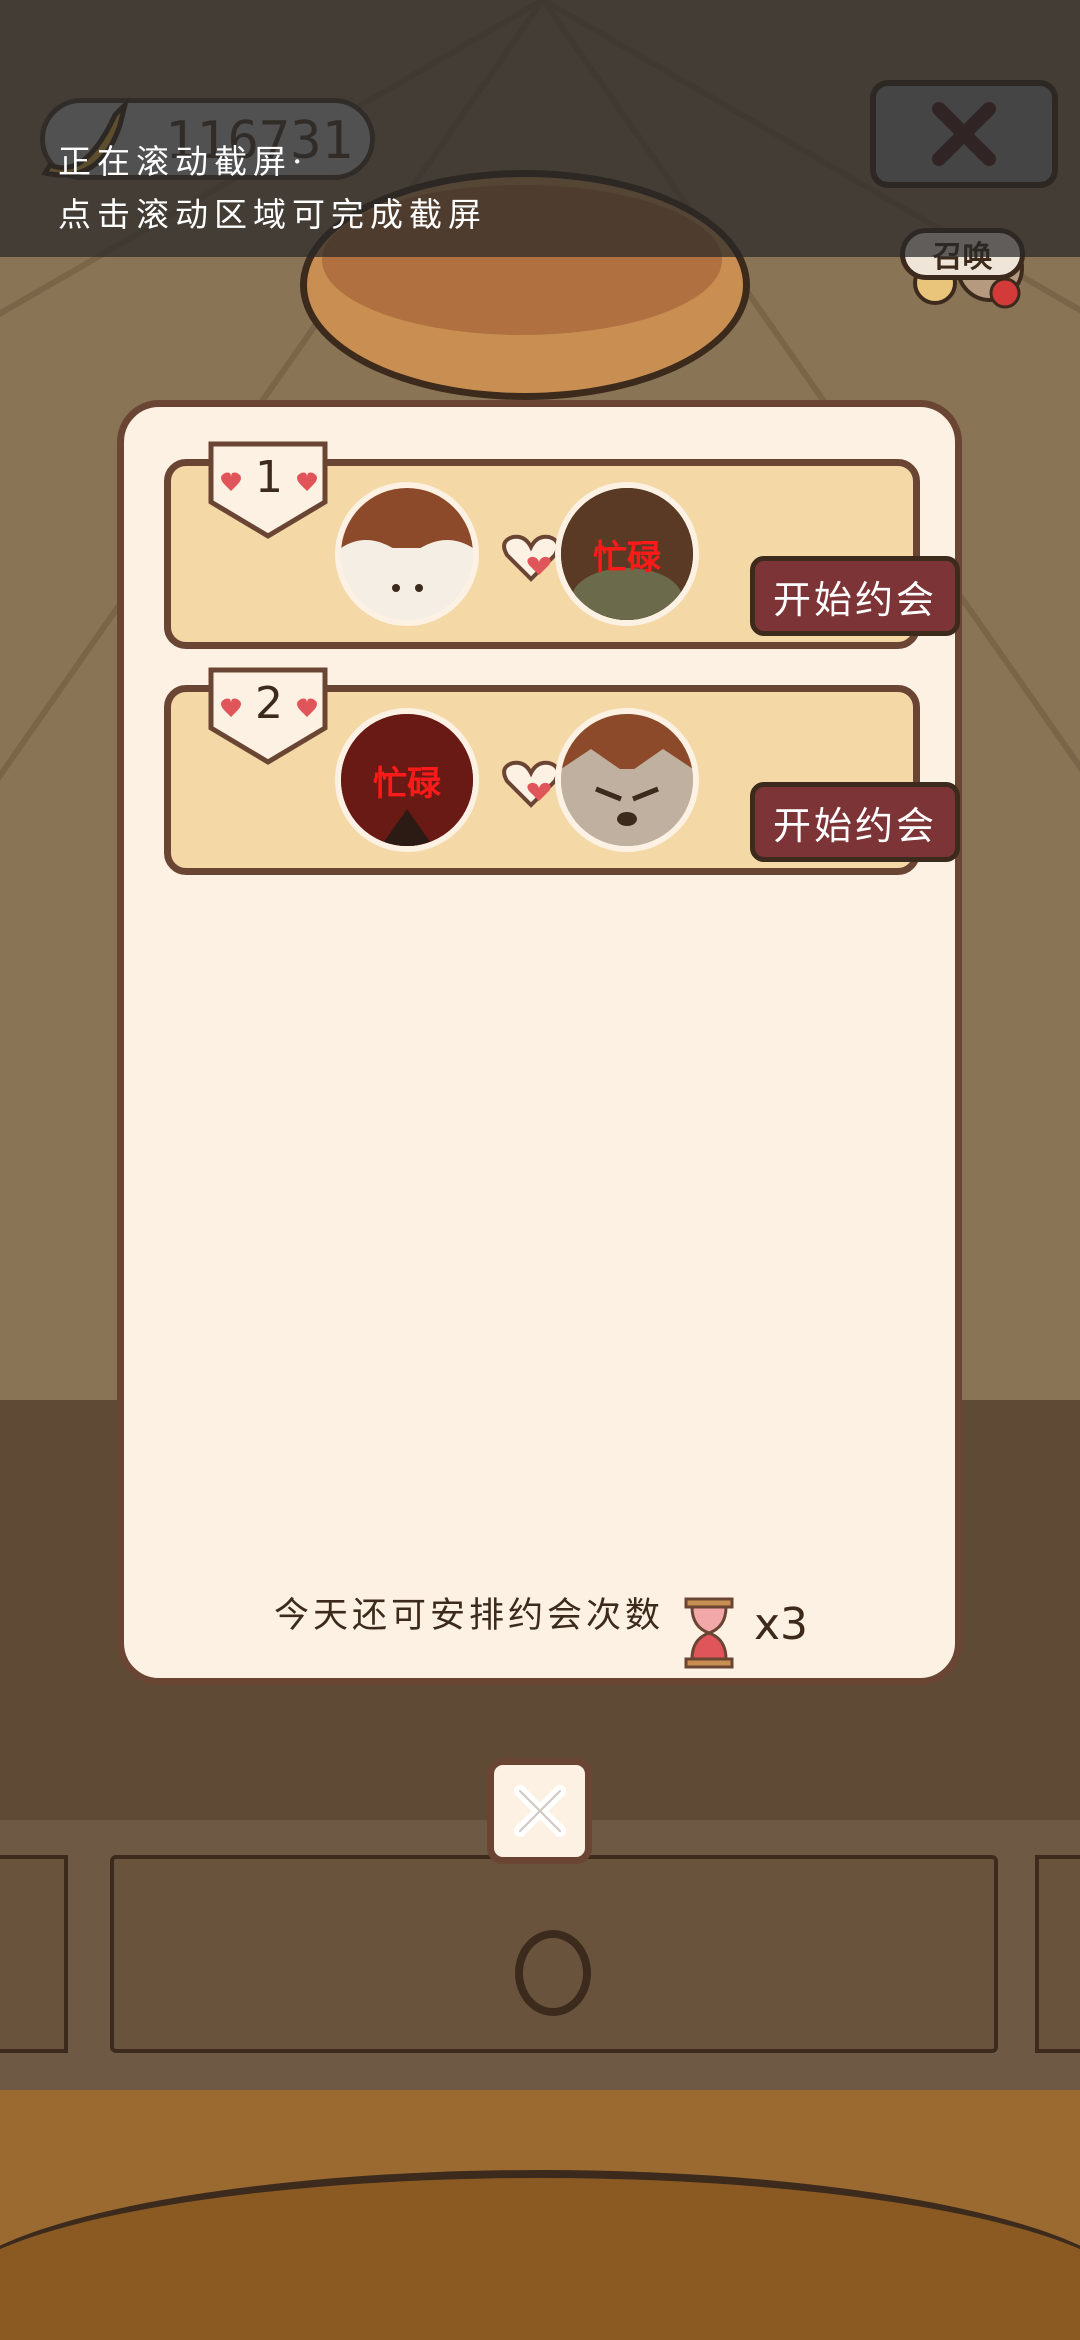 Image resolution: width=1080 pixels, height=2340 pixels. What do you see at coordinates (781, 1624) in the screenshot?
I see `remaining-dates-count: x3` at bounding box center [781, 1624].